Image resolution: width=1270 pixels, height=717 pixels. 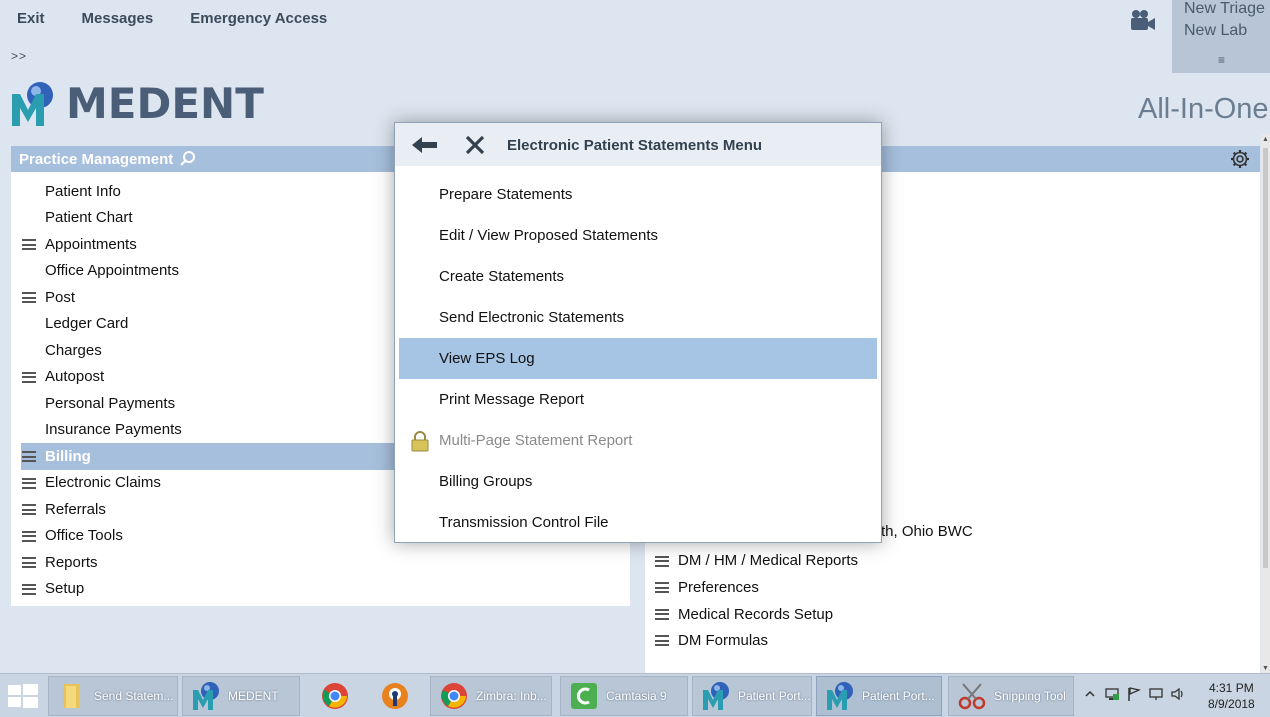 I want to click on clock-time: 4:31 PM, so click(x=1231, y=688).